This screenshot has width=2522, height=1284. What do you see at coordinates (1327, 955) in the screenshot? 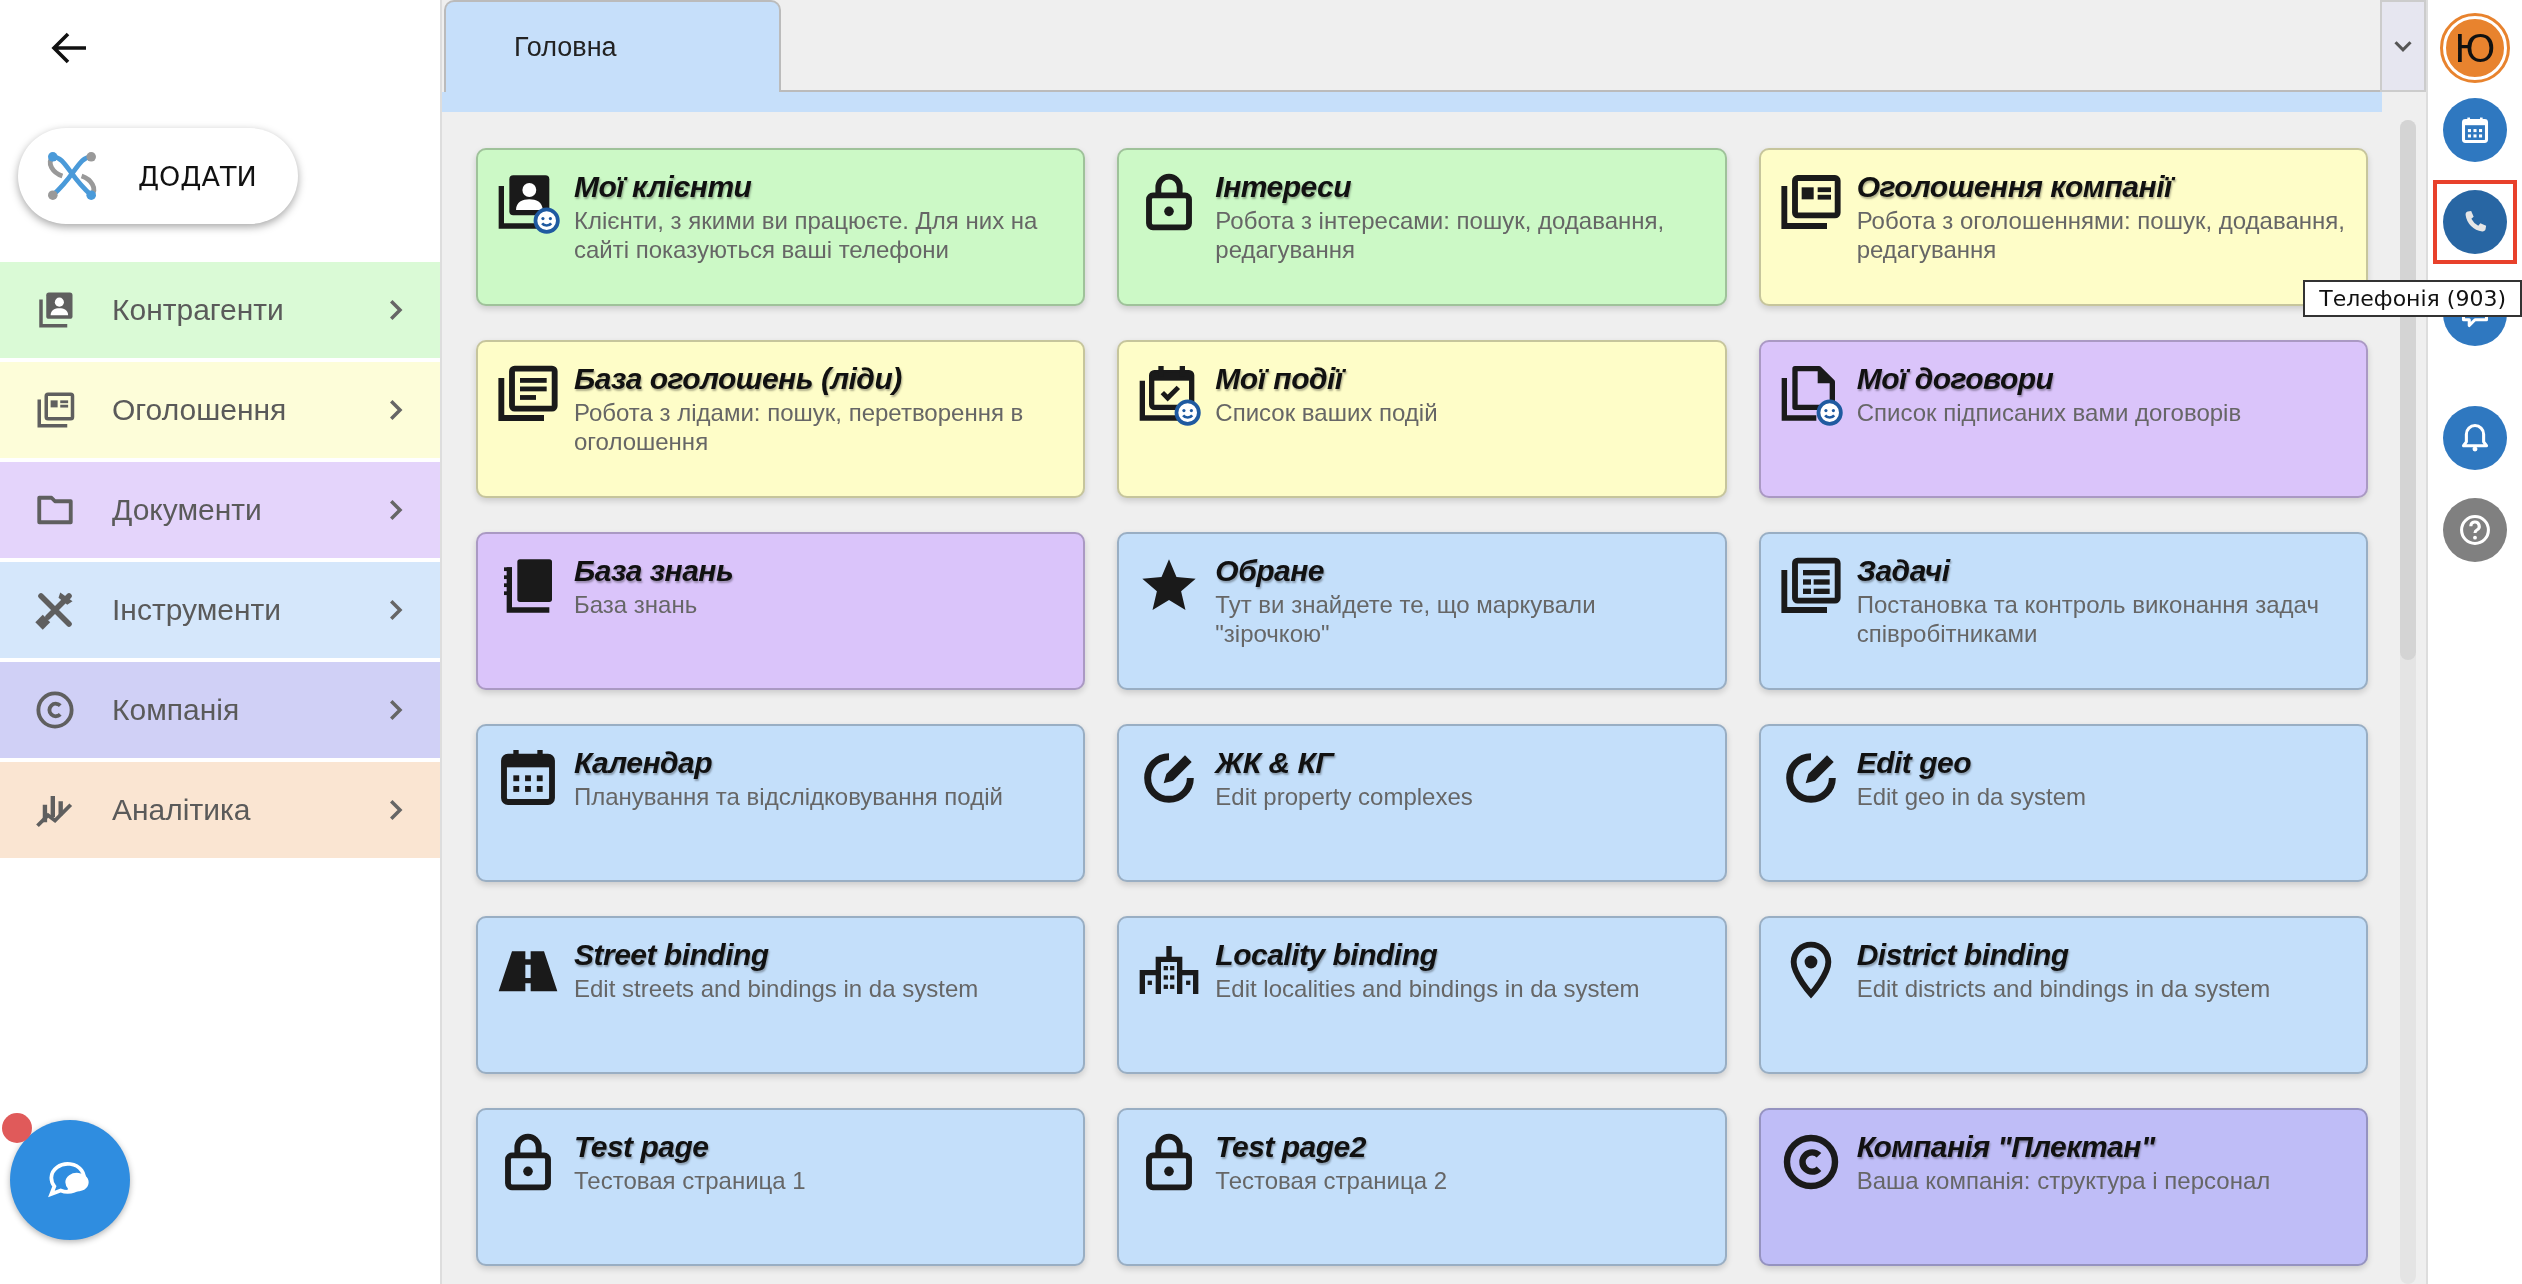
I see `tile-title: Locality binding` at bounding box center [1327, 955].